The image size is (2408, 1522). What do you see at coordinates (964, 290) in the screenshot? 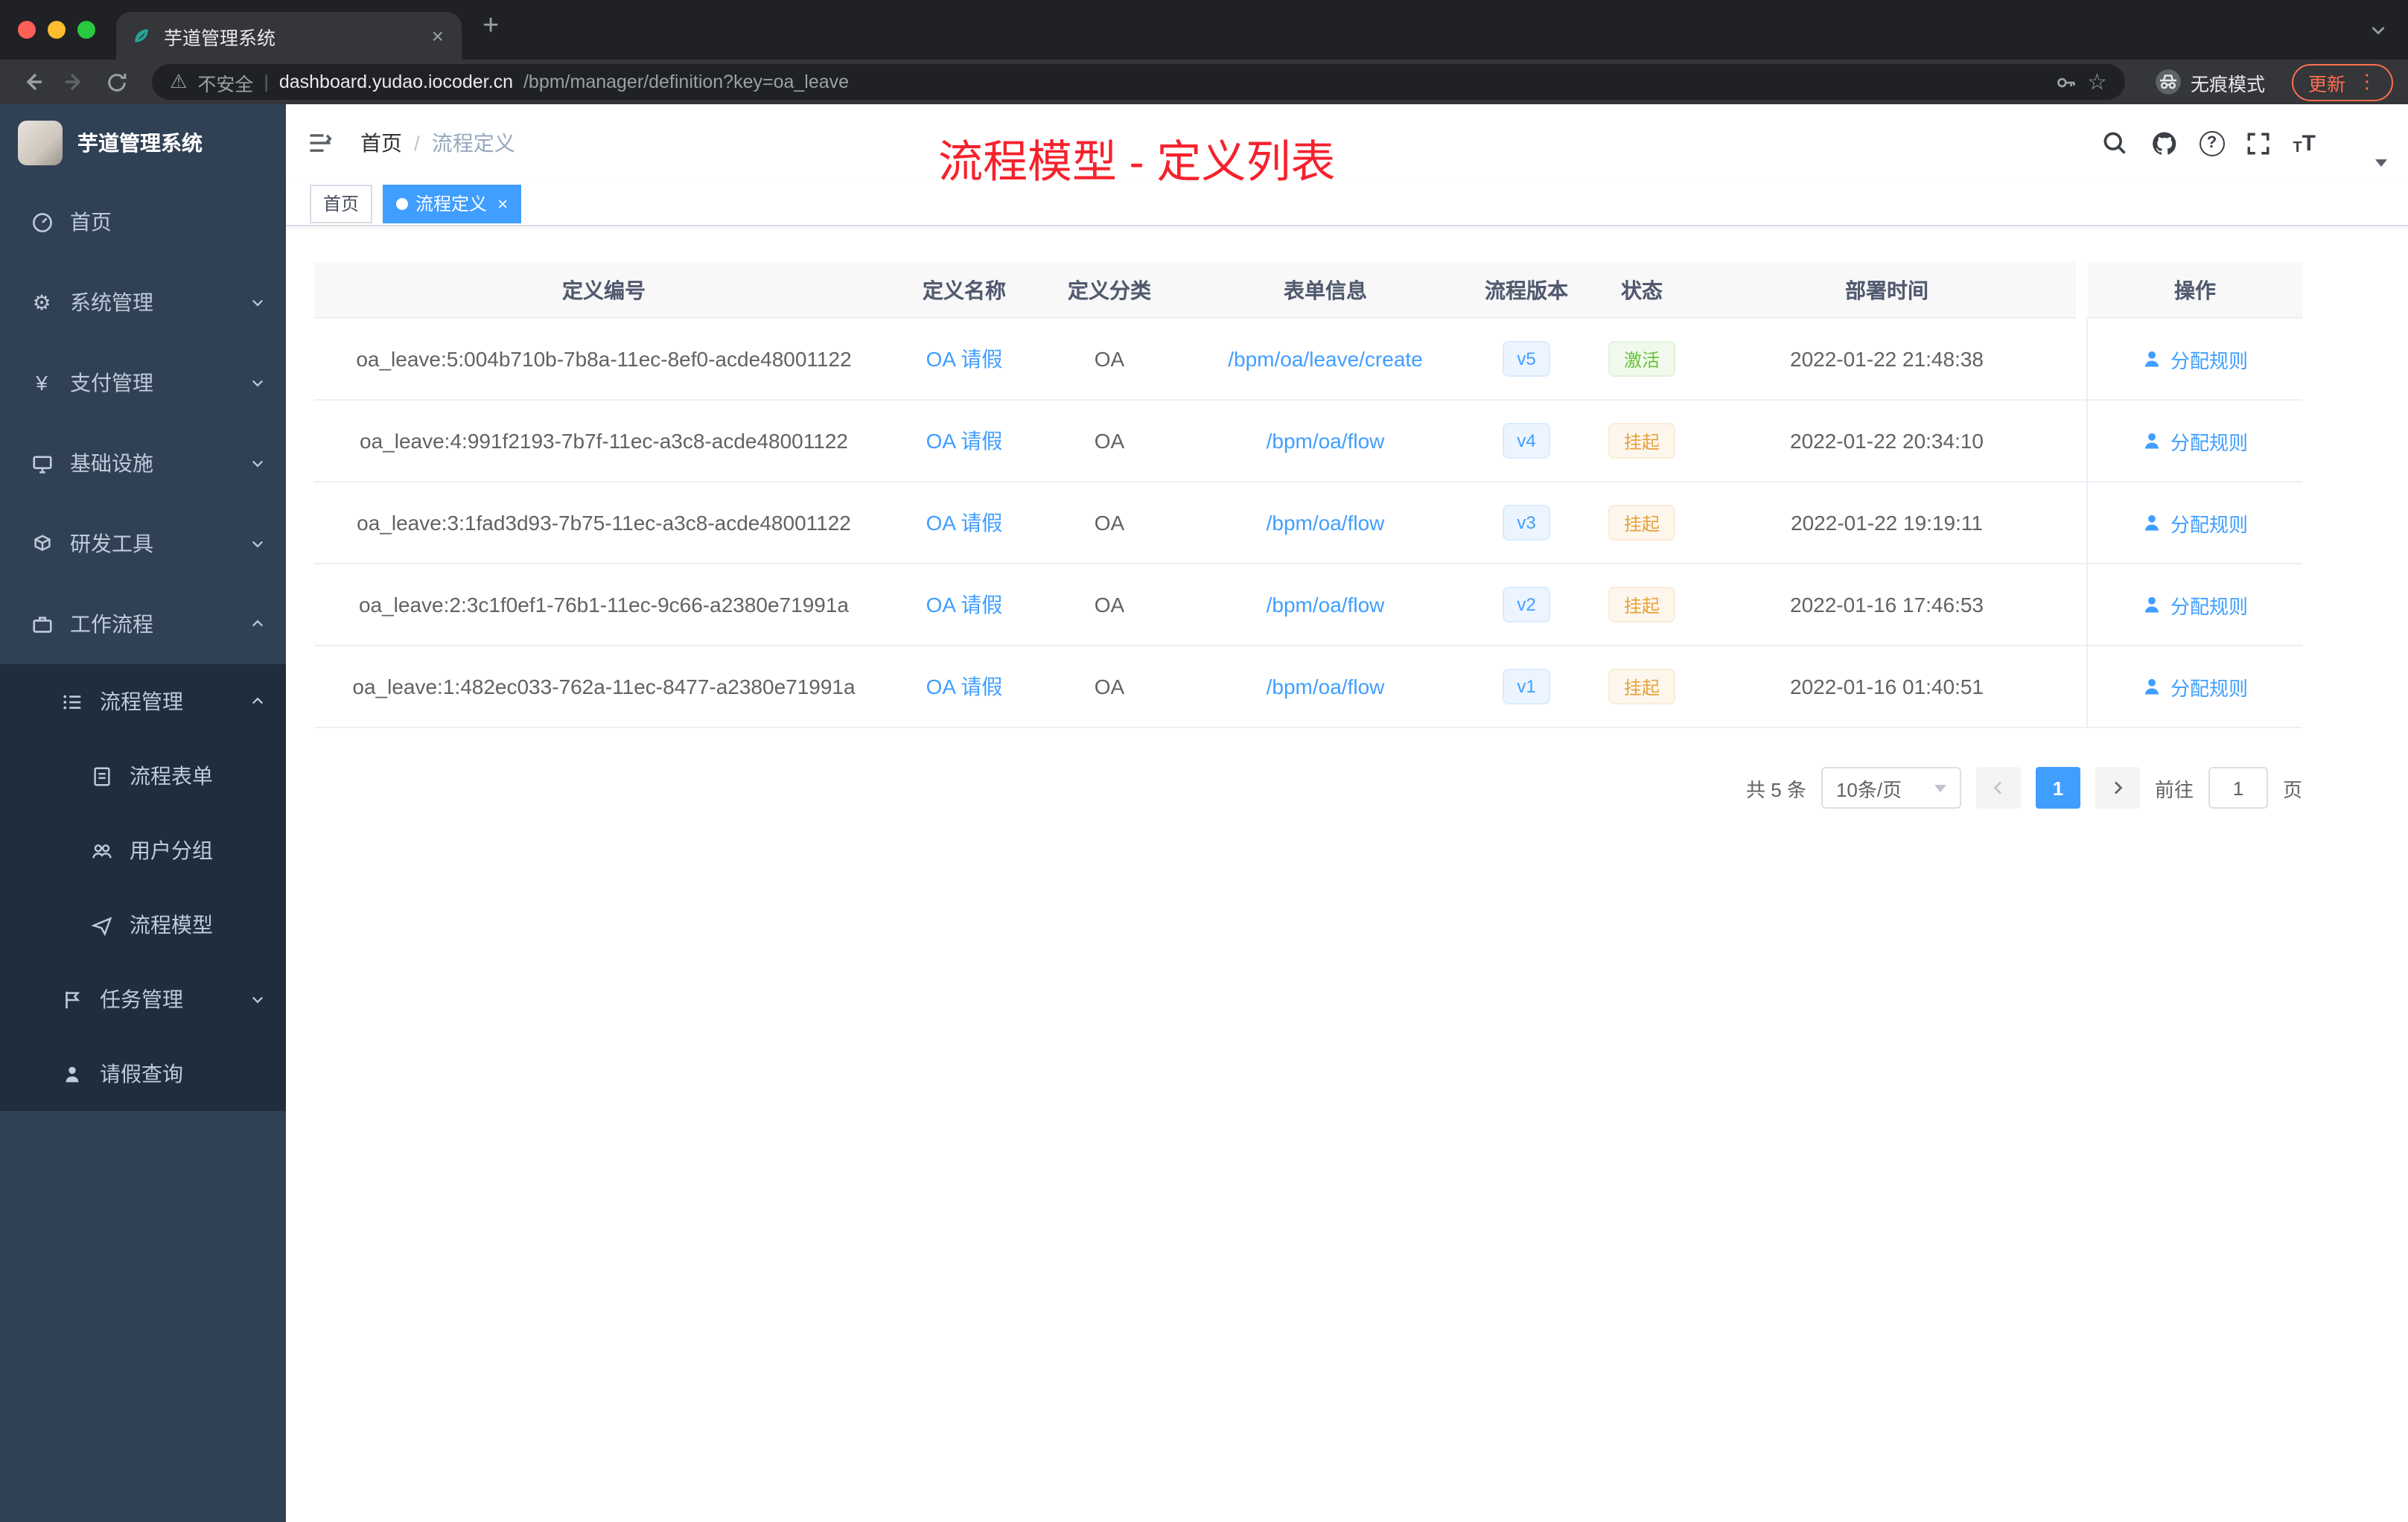
I see `col-header-name: 定义名称` at bounding box center [964, 290].